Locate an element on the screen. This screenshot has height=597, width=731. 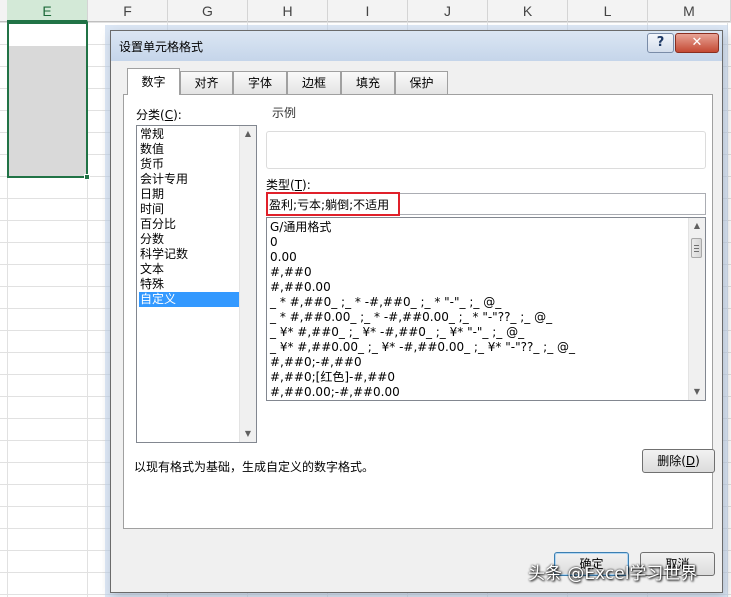
category-item-general: 常规 is located at coordinates (189, 134).